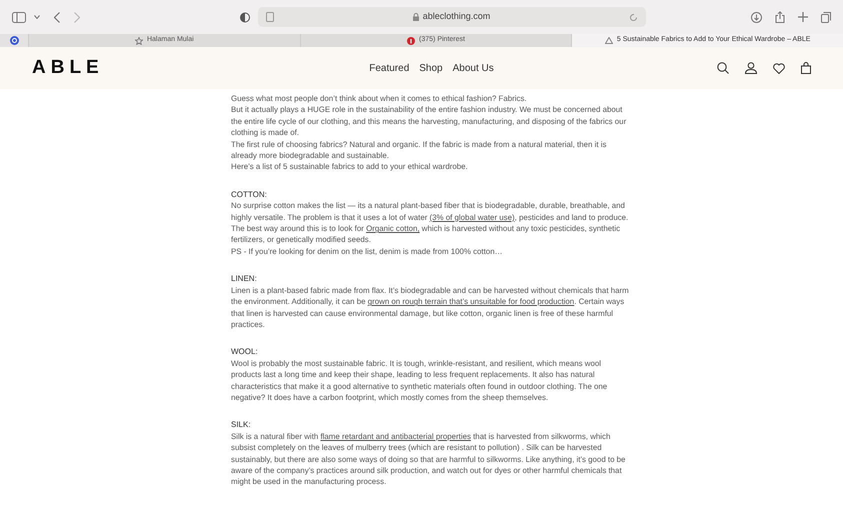 Image resolution: width=843 pixels, height=531 pixels. I want to click on download-icon, so click(756, 17).